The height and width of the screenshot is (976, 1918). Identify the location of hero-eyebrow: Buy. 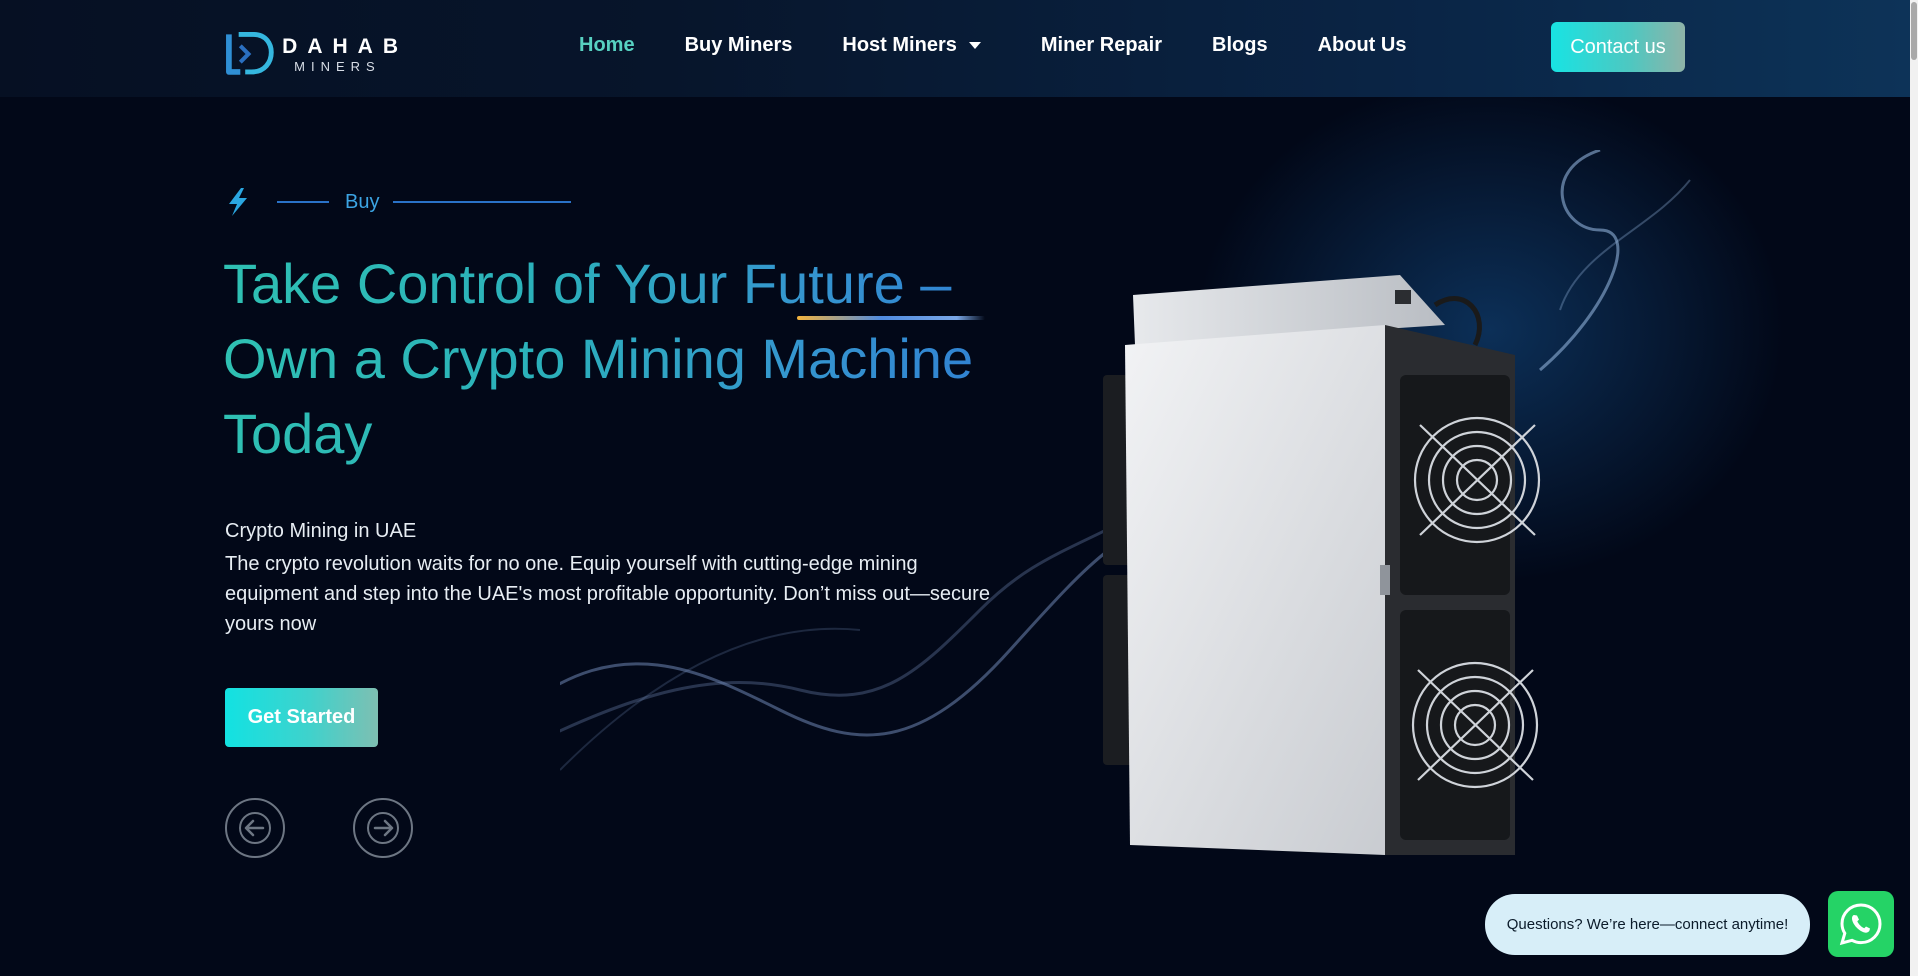
(398, 202).